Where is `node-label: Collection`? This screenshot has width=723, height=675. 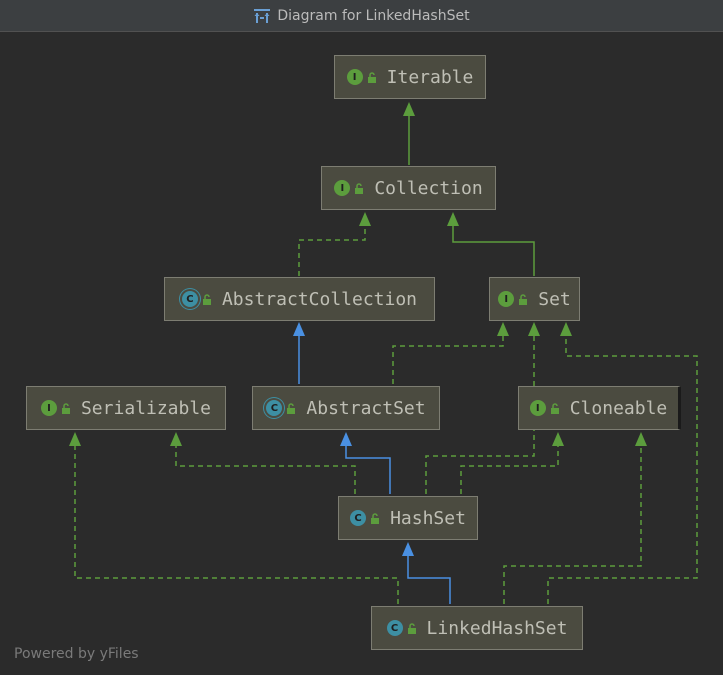
node-label: Collection is located at coordinates (428, 188).